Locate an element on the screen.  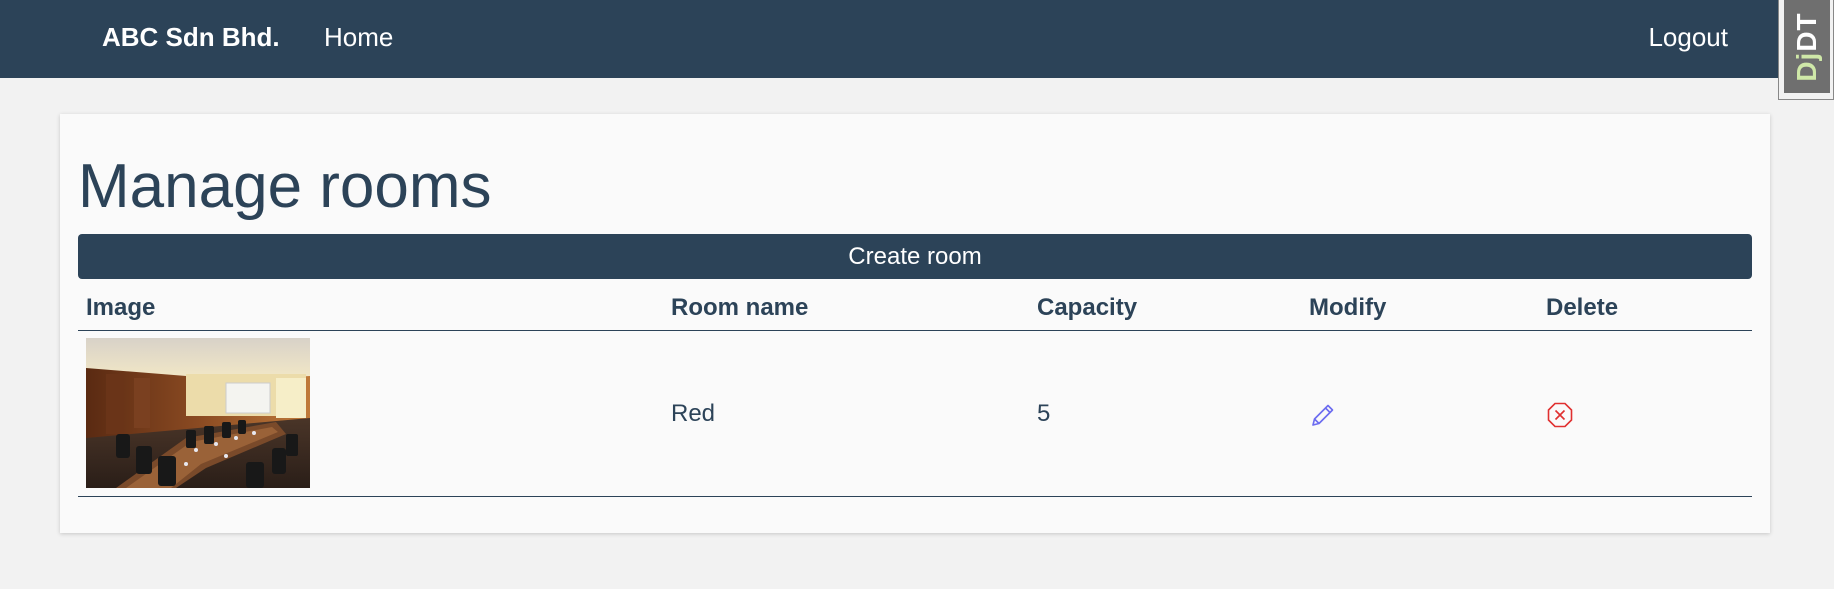
top-navbar: ABC Sdn Bhd. Home Logout is located at coordinates (917, 39).